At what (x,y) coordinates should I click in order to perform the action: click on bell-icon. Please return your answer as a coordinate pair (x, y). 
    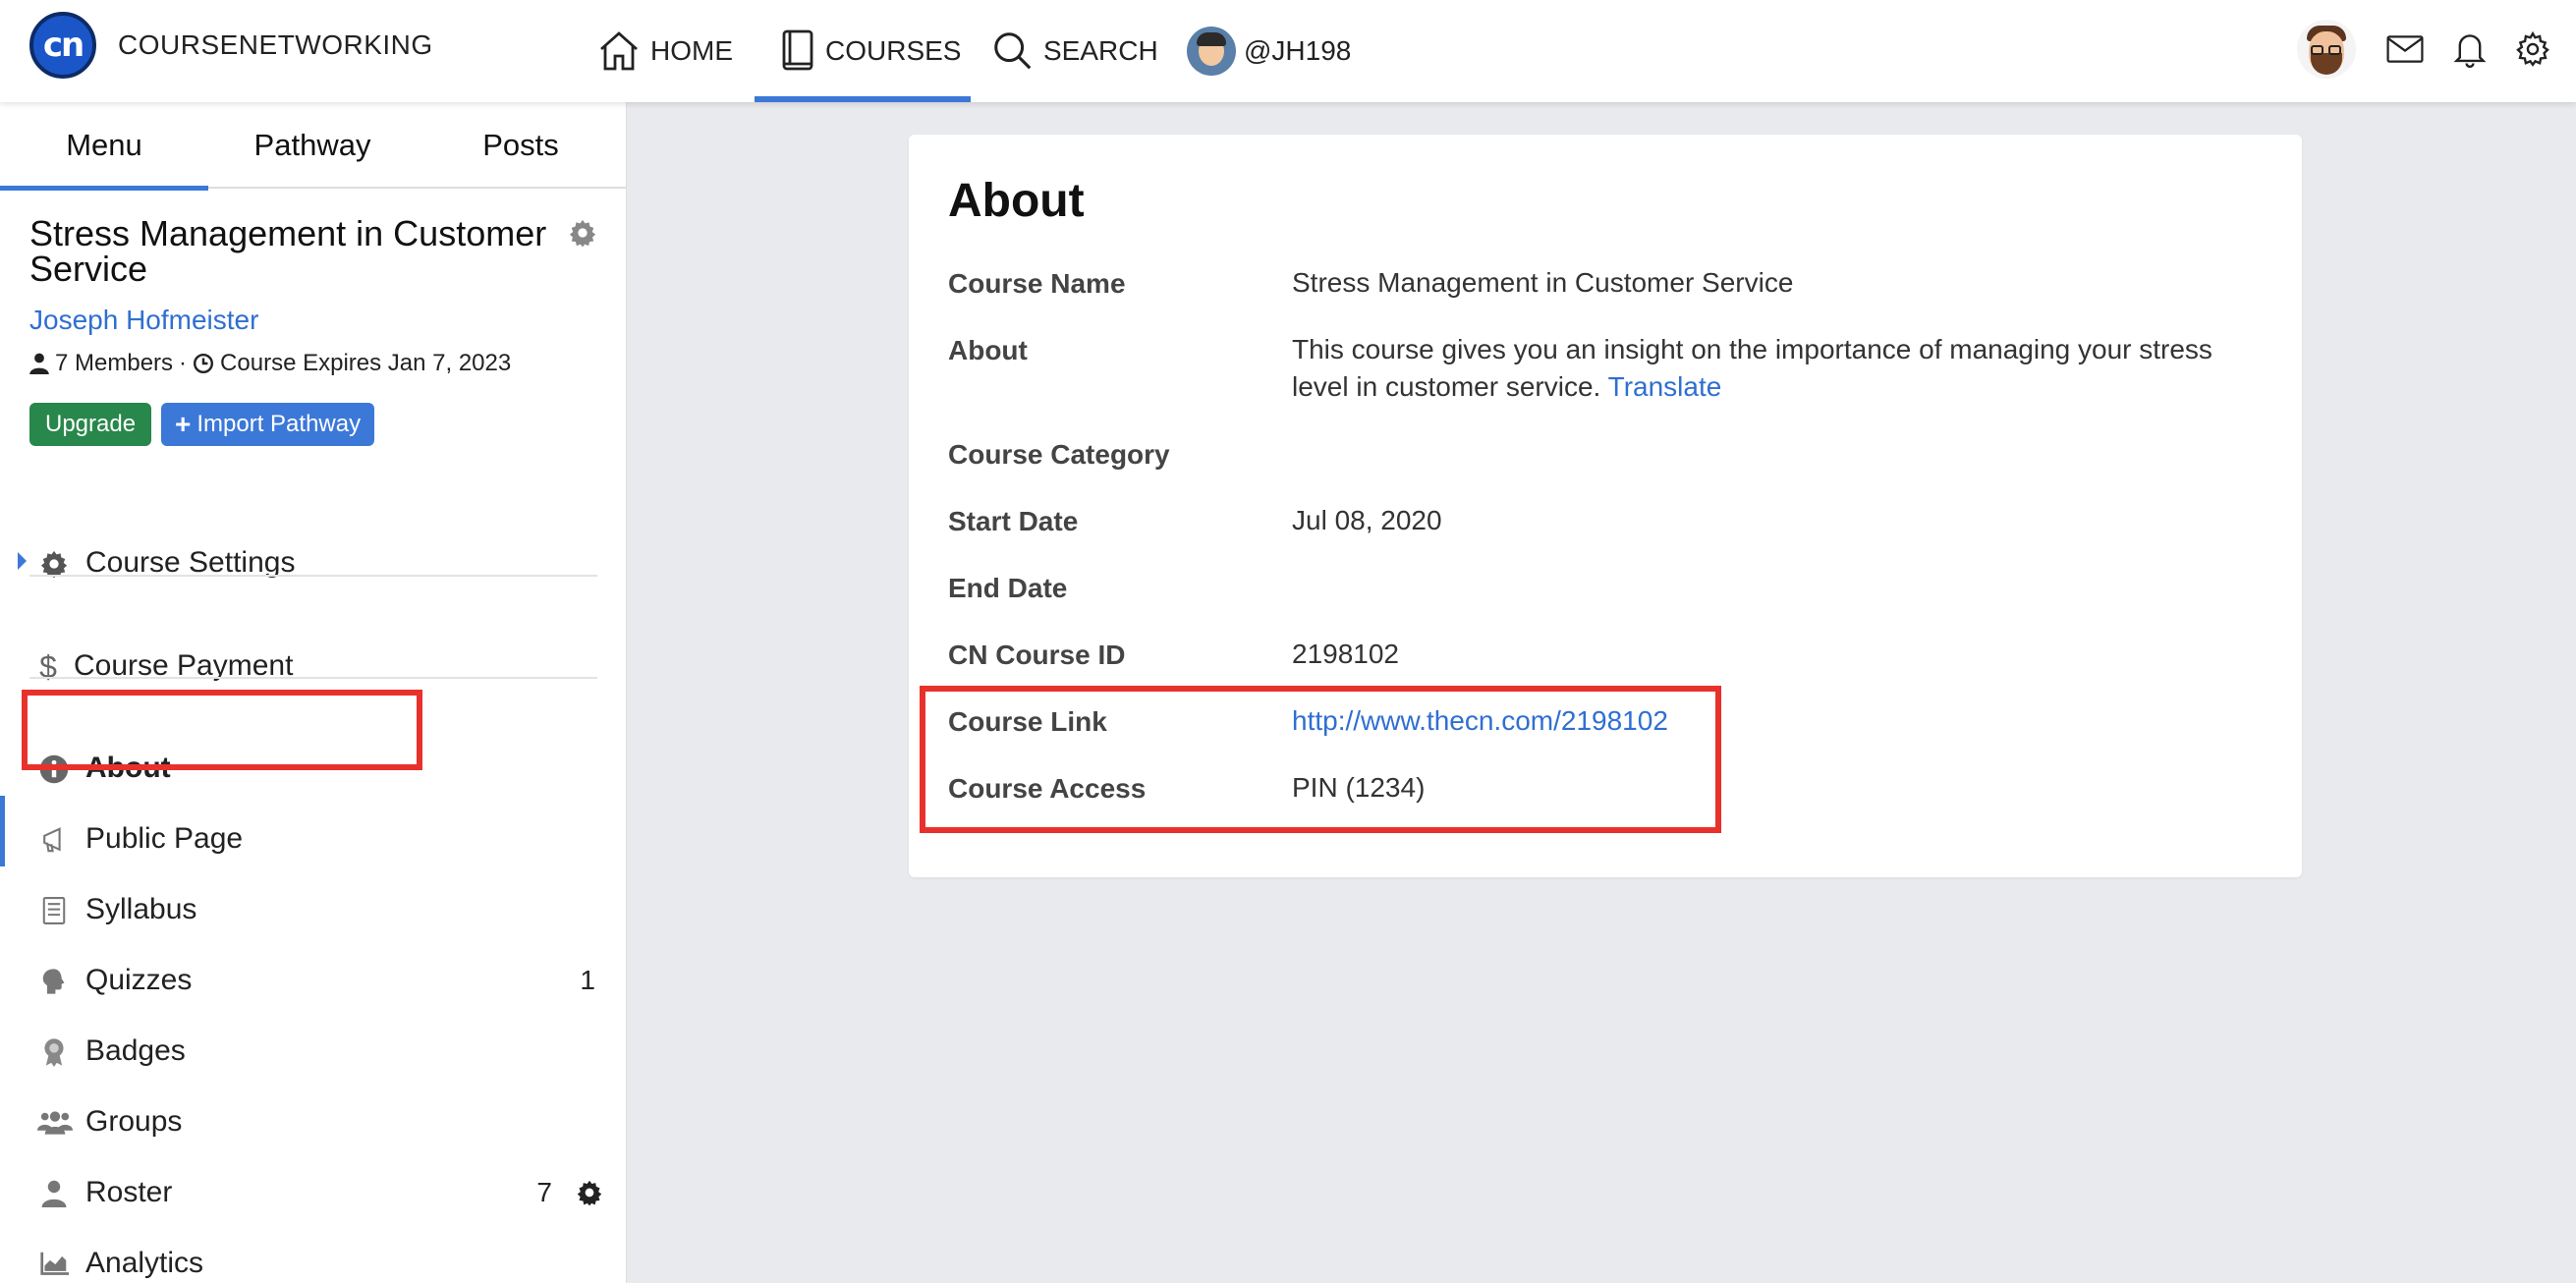
    Looking at the image, I should click on (2470, 49).